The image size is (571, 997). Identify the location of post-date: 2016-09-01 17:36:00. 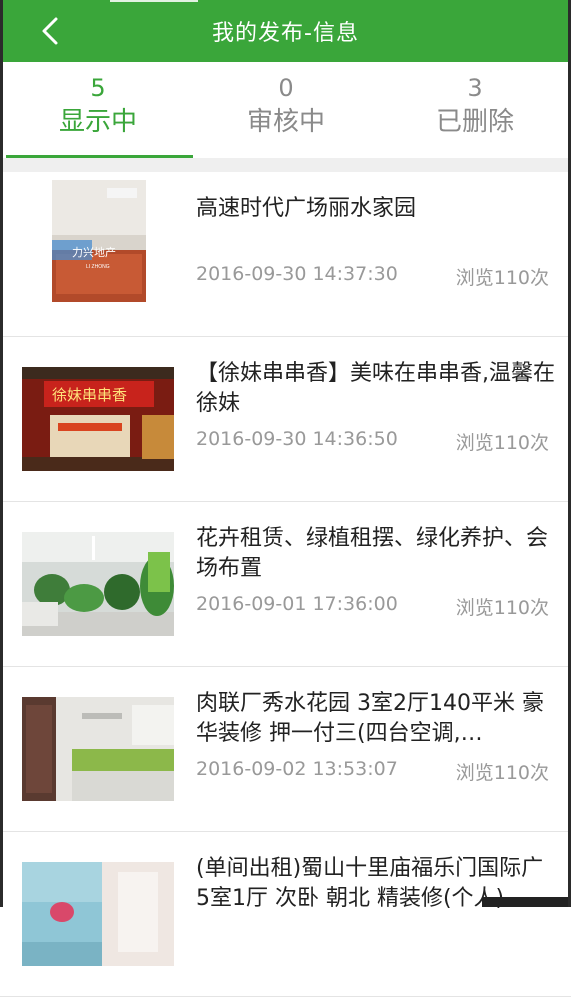
(297, 604).